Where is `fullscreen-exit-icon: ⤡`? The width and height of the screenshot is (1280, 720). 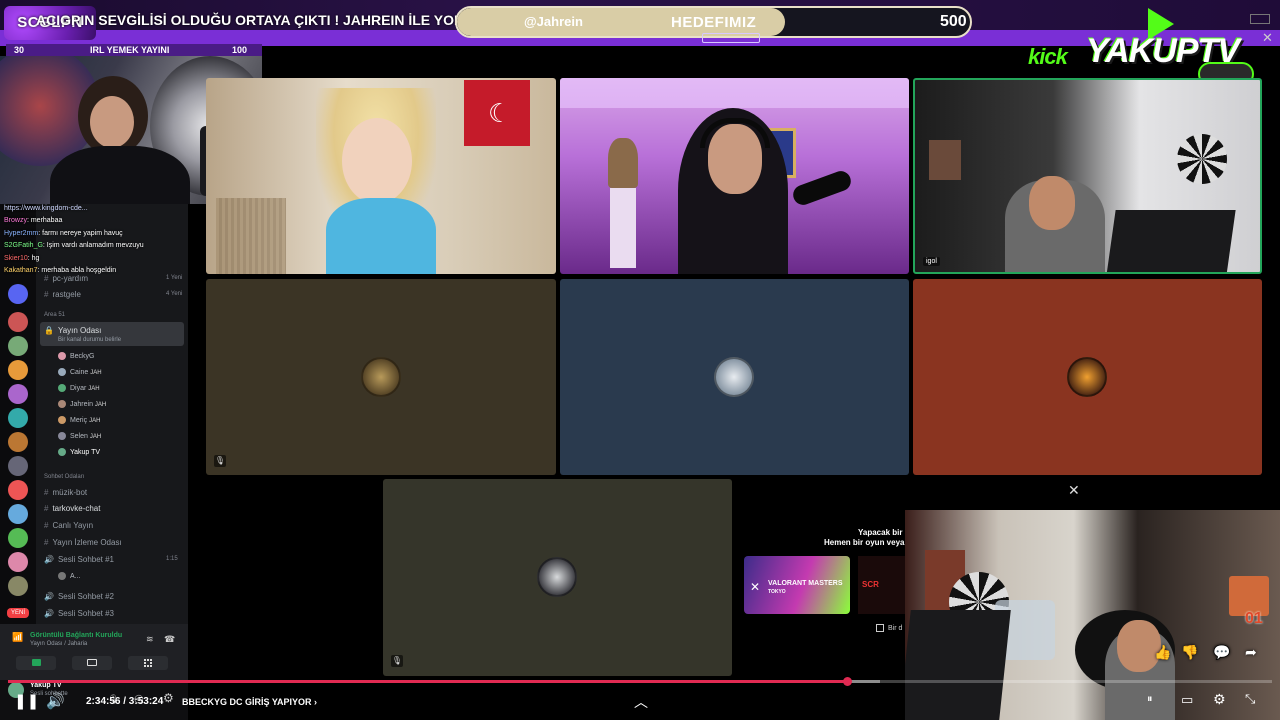
fullscreen-exit-icon: ⤡ is located at coordinates (1250, 699).